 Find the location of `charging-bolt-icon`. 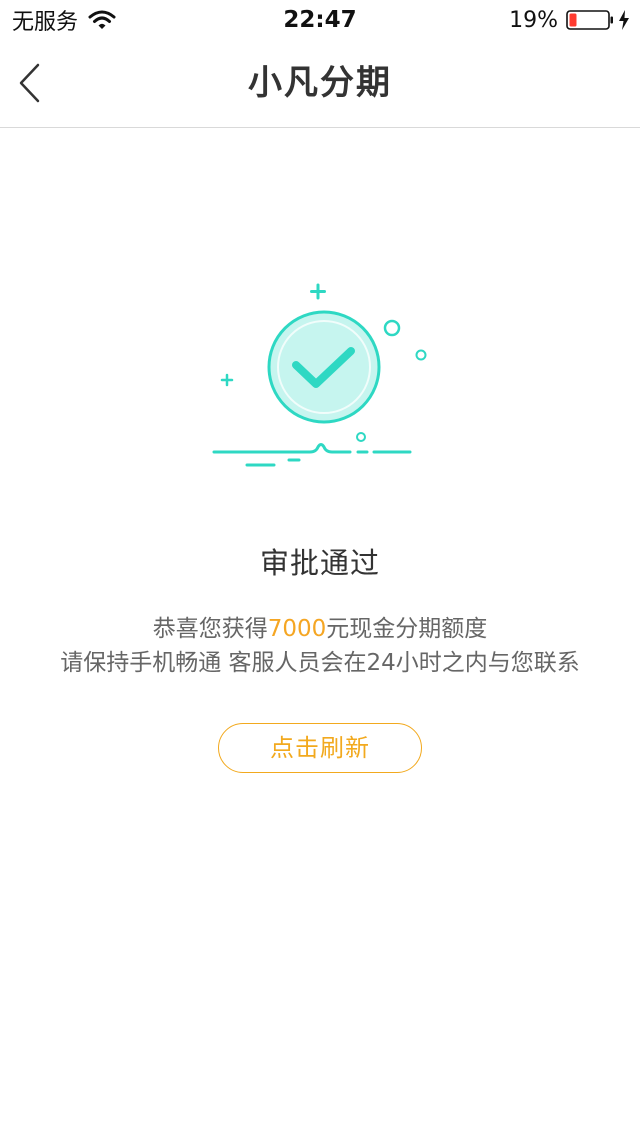

charging-bolt-icon is located at coordinates (624, 20).